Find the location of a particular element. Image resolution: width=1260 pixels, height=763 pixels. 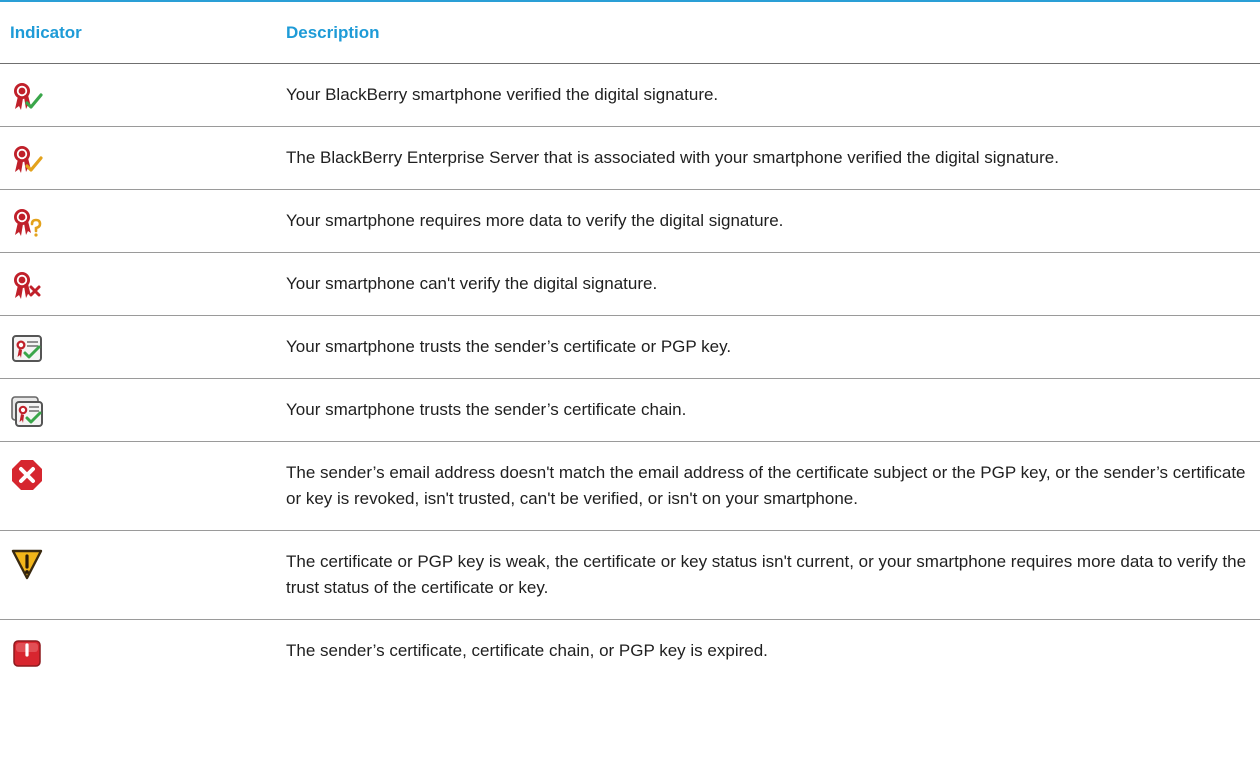

certificate-trusted-icon is located at coordinates (27, 348).